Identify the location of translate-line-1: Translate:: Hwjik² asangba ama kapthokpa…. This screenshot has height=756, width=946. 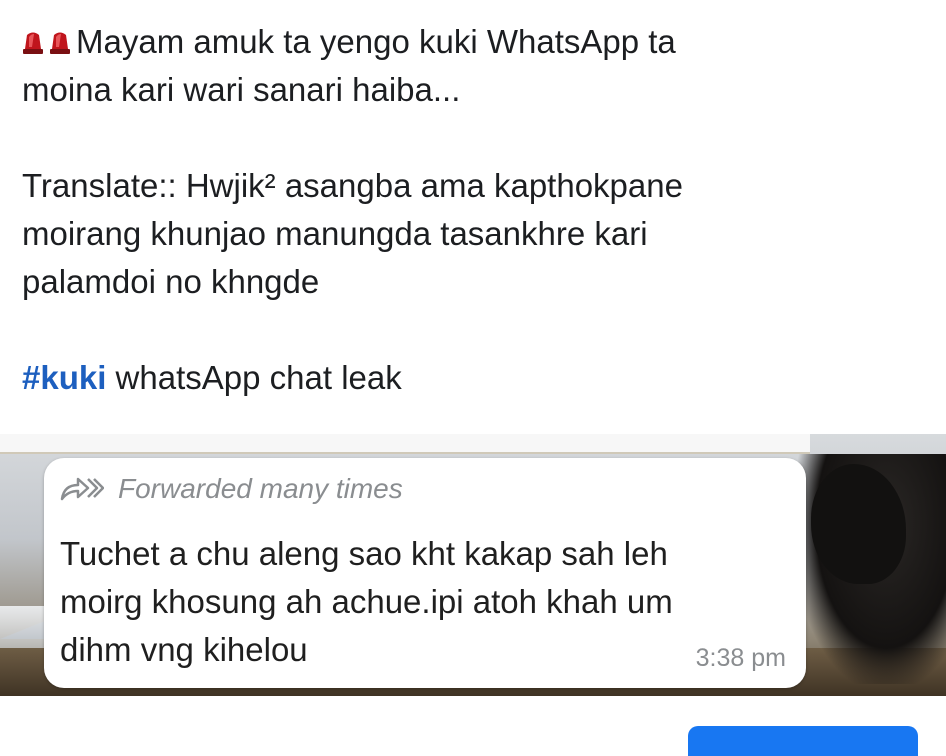
(352, 185).